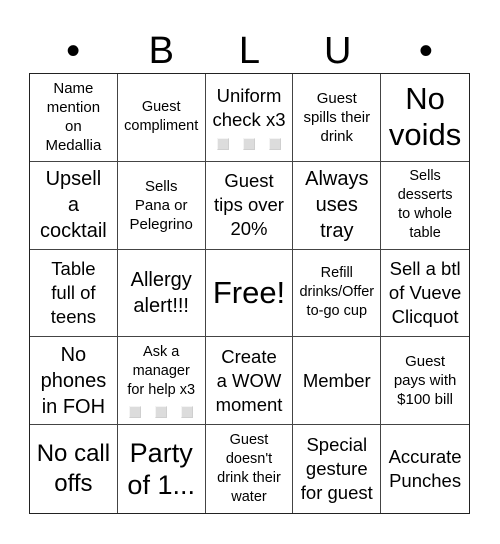  I want to click on bingo-cell: Table full of teens, so click(74, 293).